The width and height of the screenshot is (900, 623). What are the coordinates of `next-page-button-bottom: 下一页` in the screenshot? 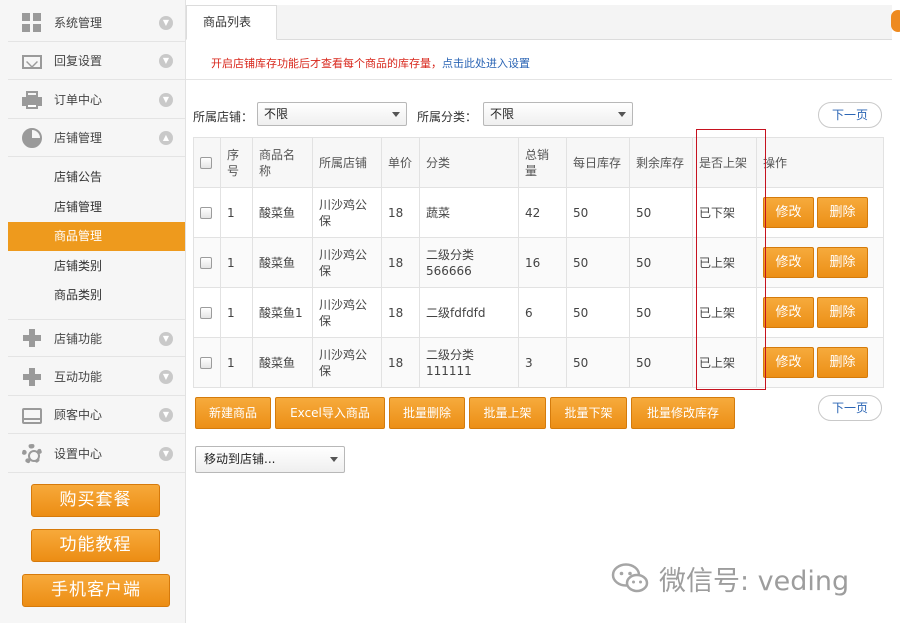 It's located at (850, 408).